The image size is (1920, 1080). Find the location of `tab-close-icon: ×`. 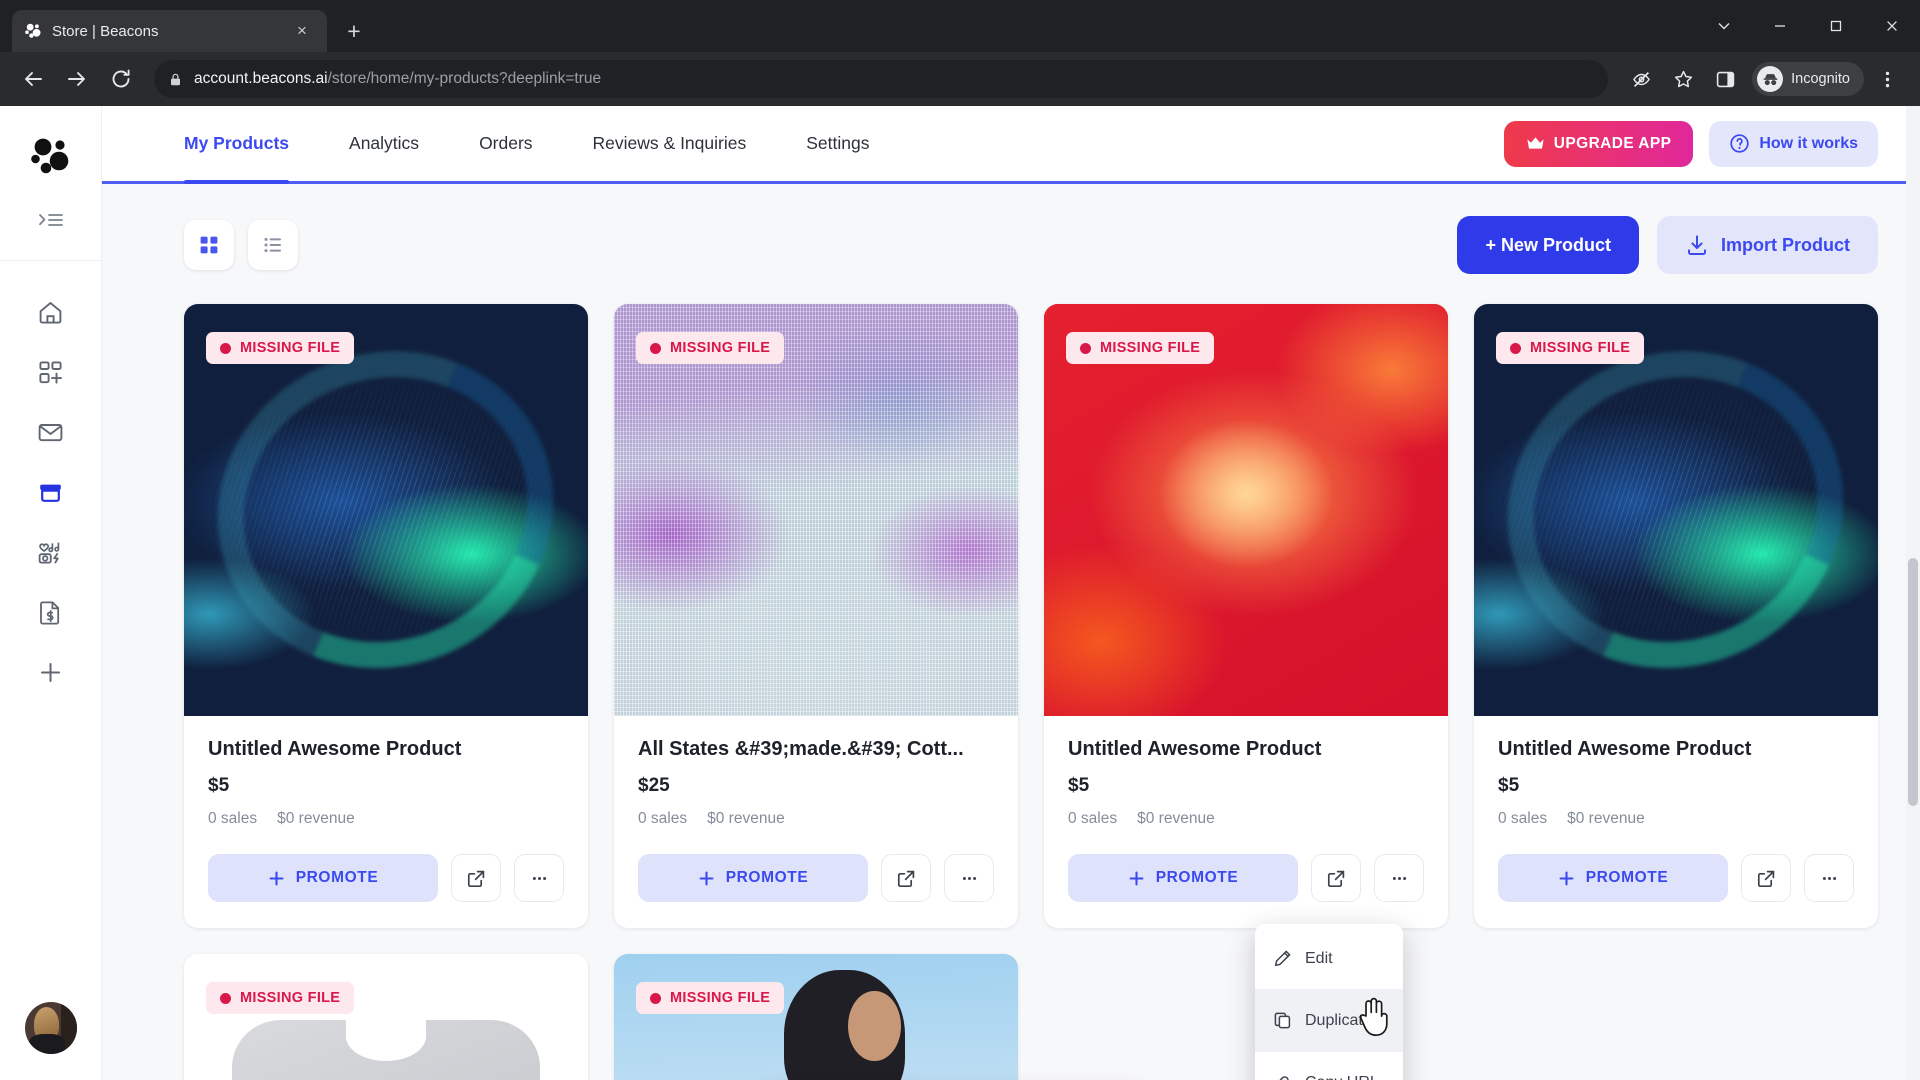

tab-close-icon: × is located at coordinates (302, 31).